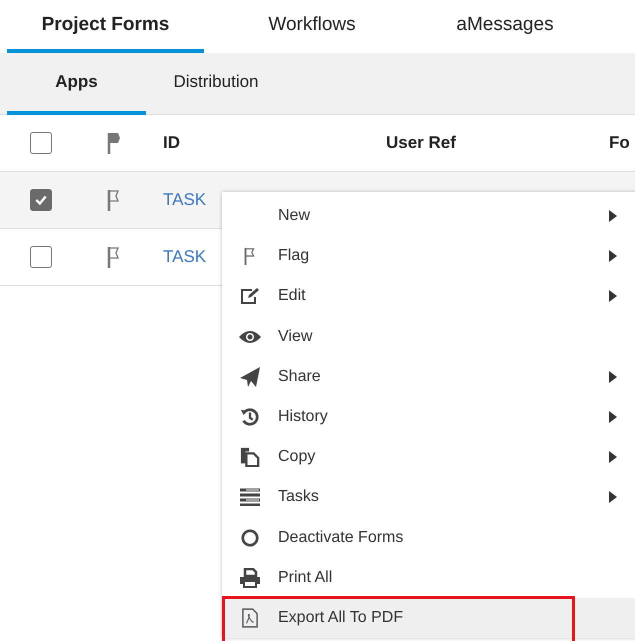 Image resolution: width=635 pixels, height=641 pixels. Describe the element at coordinates (620, 143) in the screenshot. I see `column-header: Fo` at that location.